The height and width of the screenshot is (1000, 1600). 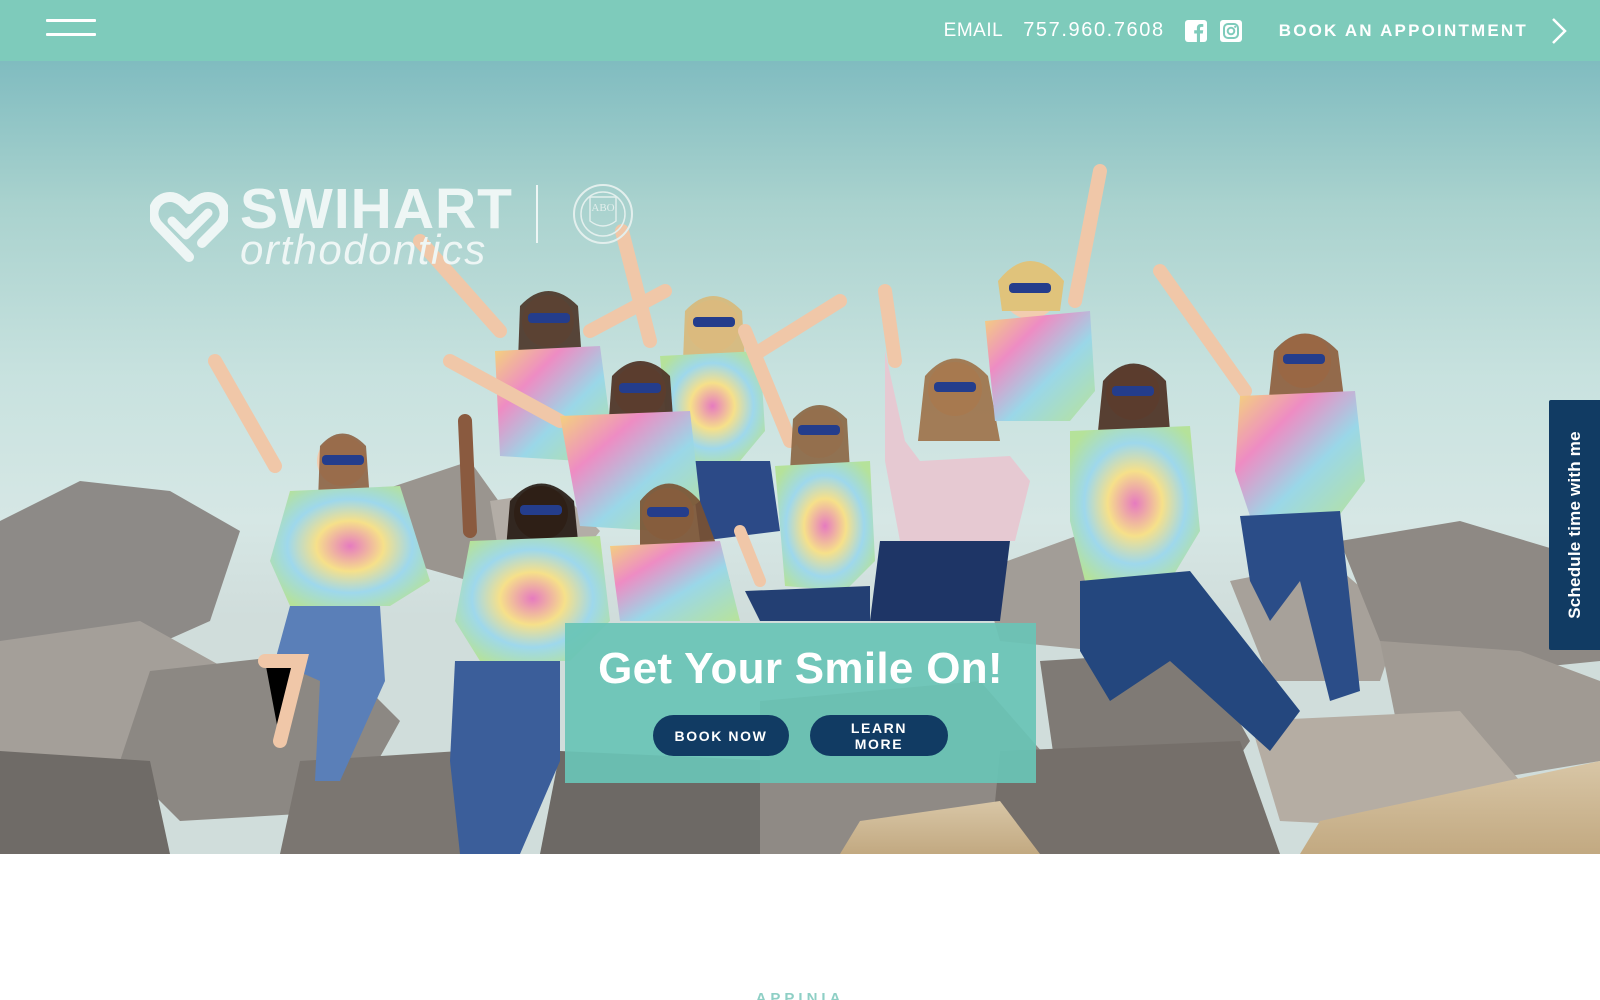 I want to click on facebook-icon, so click(x=1195, y=30).